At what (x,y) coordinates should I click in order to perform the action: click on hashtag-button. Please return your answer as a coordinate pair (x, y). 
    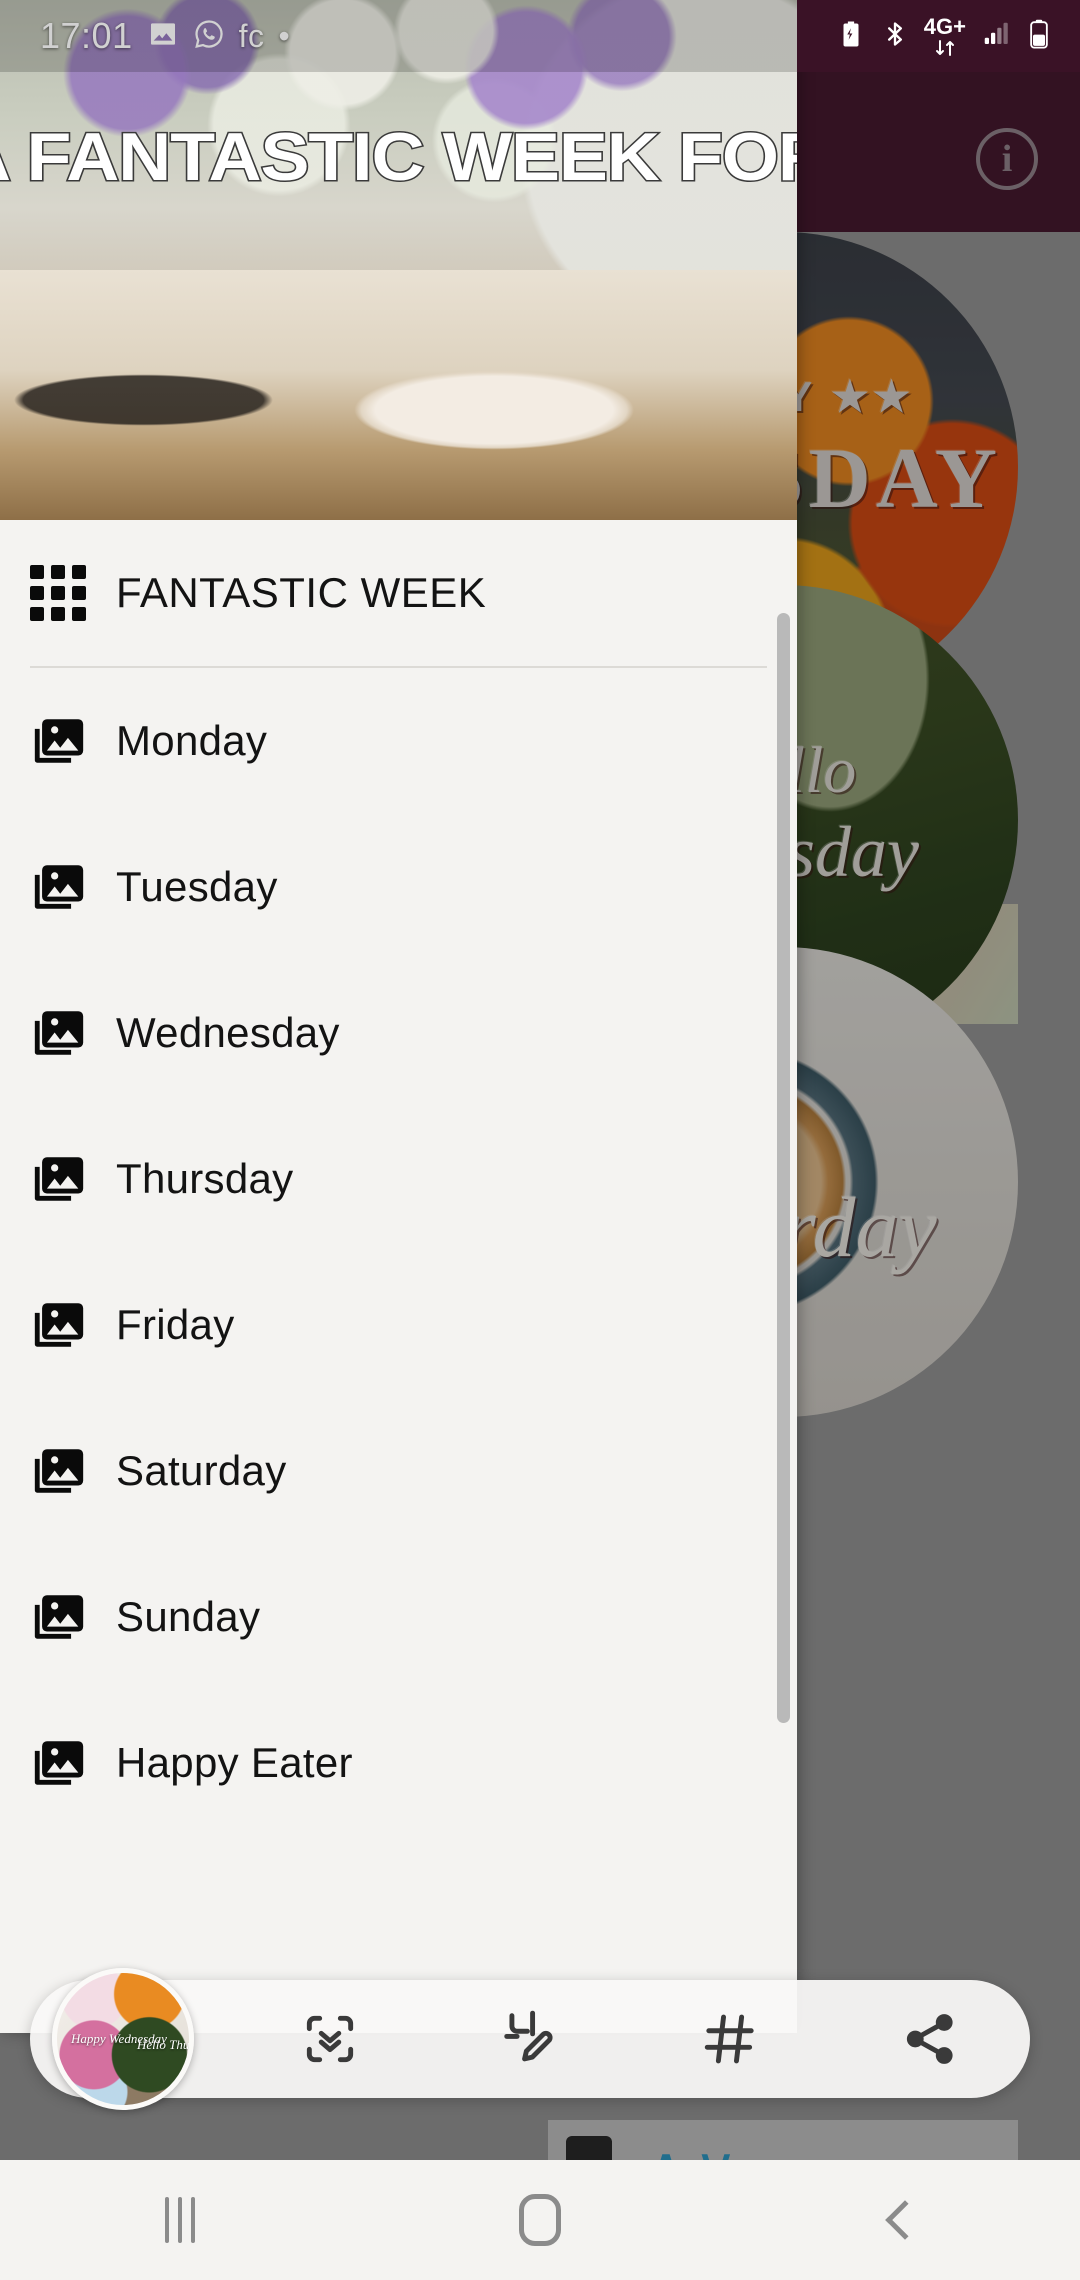
    Looking at the image, I should click on (730, 2039).